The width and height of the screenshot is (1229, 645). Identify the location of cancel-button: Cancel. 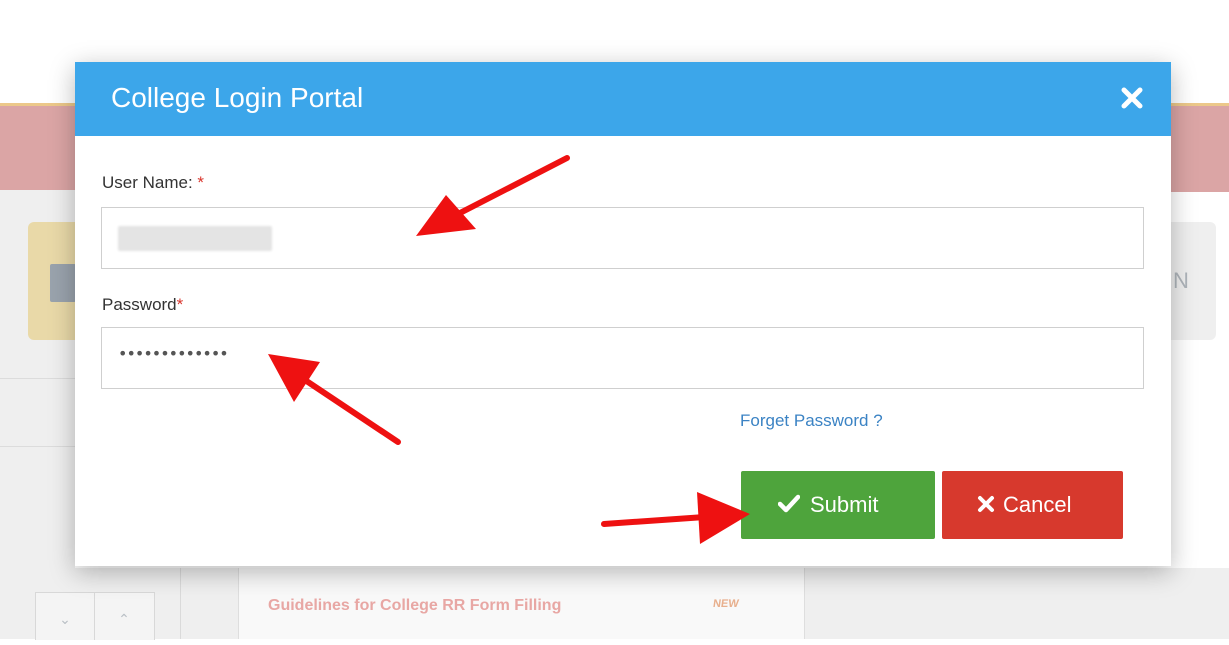
(1032, 505).